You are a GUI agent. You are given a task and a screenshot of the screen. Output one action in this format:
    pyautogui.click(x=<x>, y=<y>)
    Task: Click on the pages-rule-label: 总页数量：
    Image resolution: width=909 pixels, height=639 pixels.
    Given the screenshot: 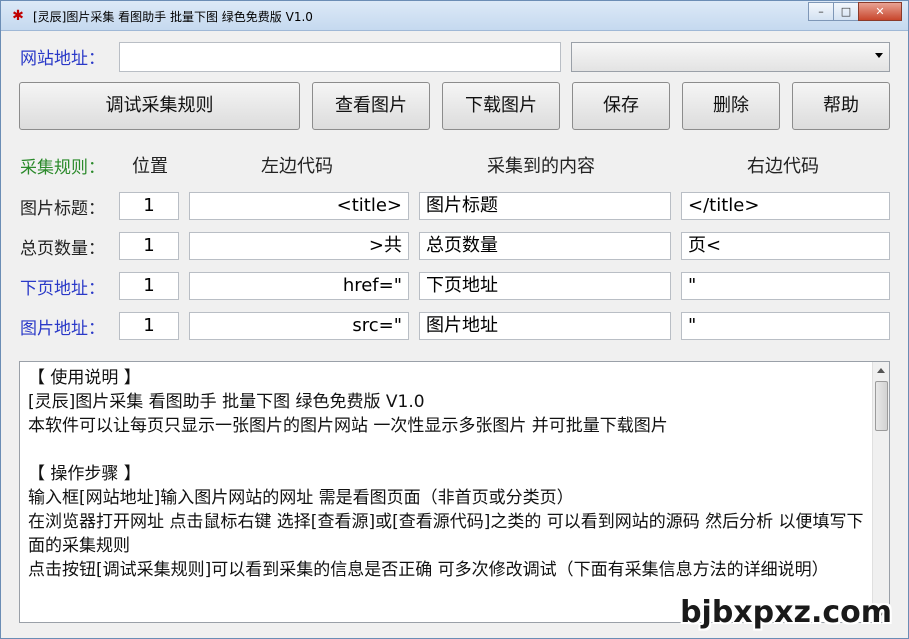 What is the action you would take?
    pyautogui.click(x=62, y=249)
    